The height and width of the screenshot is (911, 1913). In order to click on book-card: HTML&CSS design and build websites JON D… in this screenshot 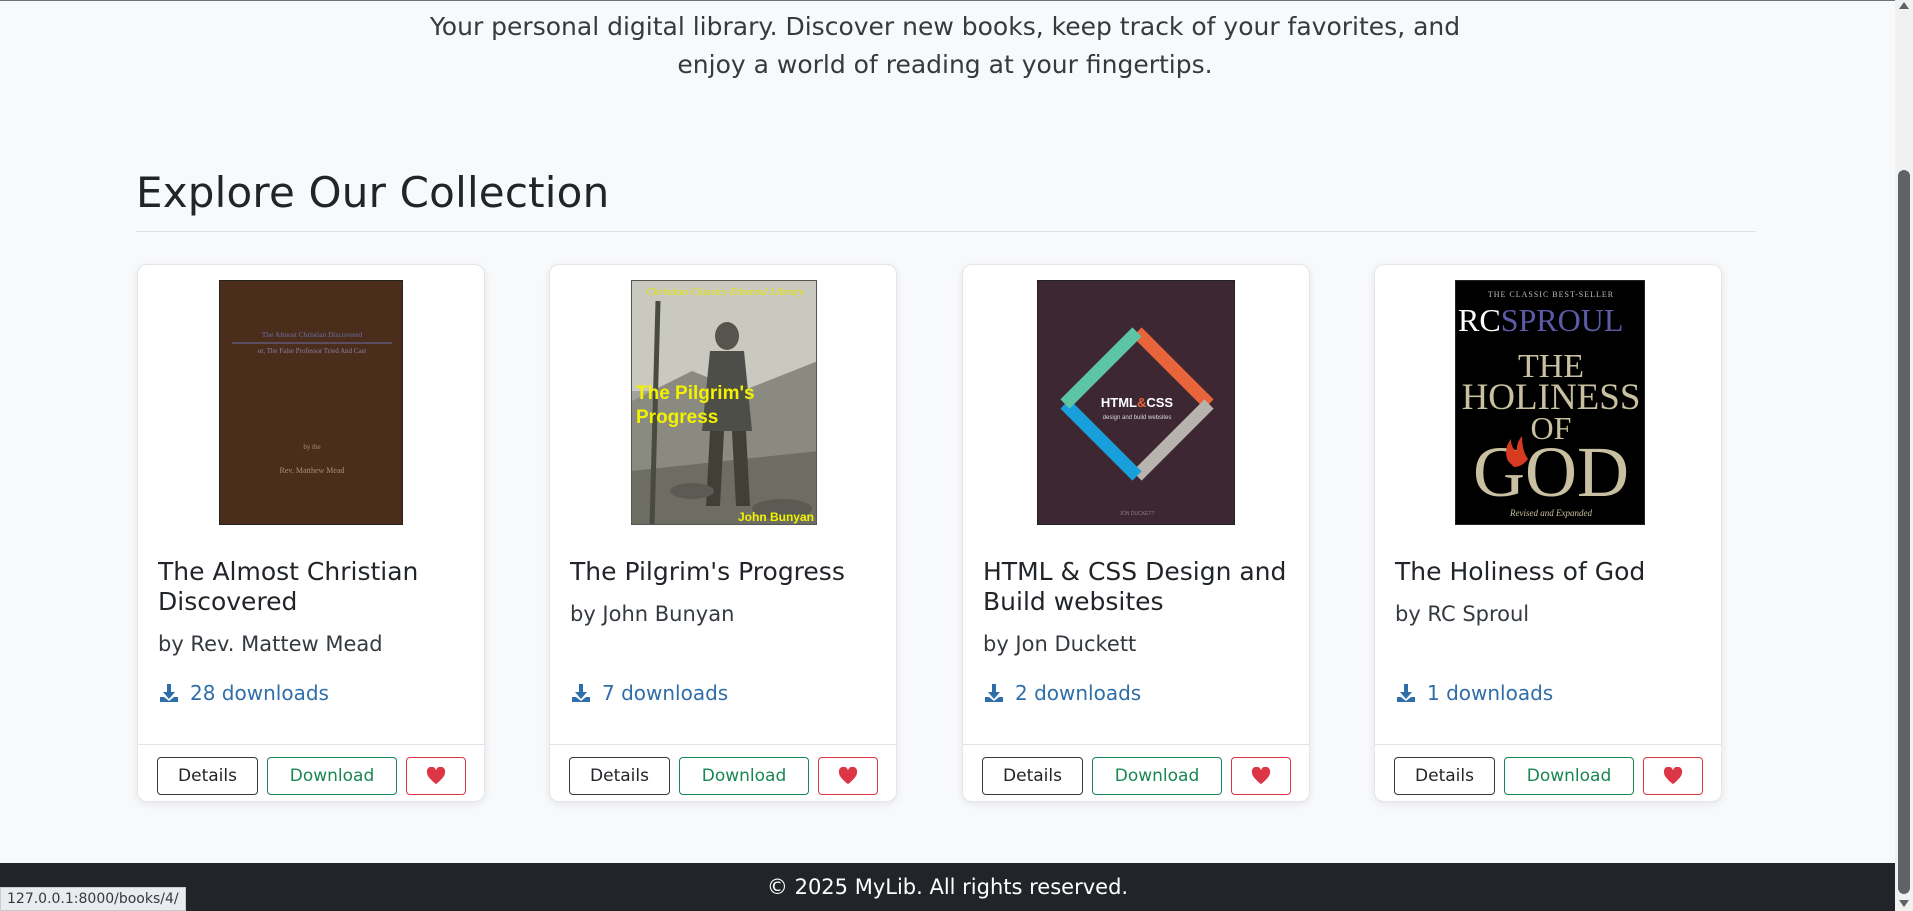, I will do `click(1136, 533)`.